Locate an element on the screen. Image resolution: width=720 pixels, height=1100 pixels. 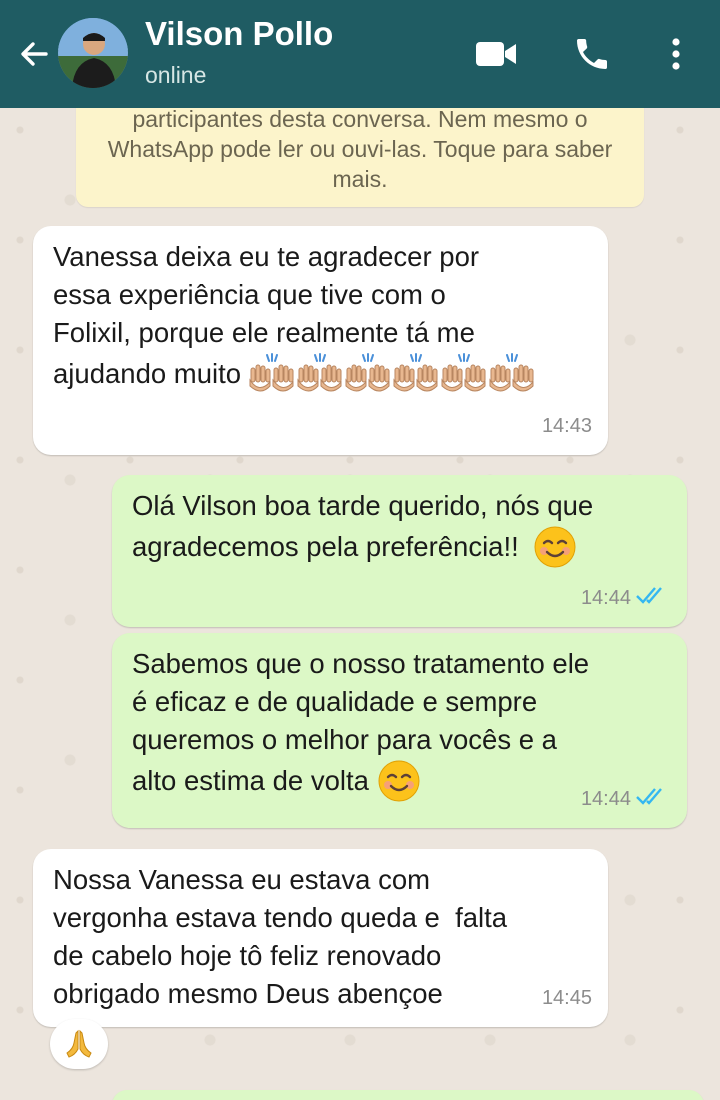
message-line: Folixil, porque ele realmente tá me is located at coordinates (264, 332).